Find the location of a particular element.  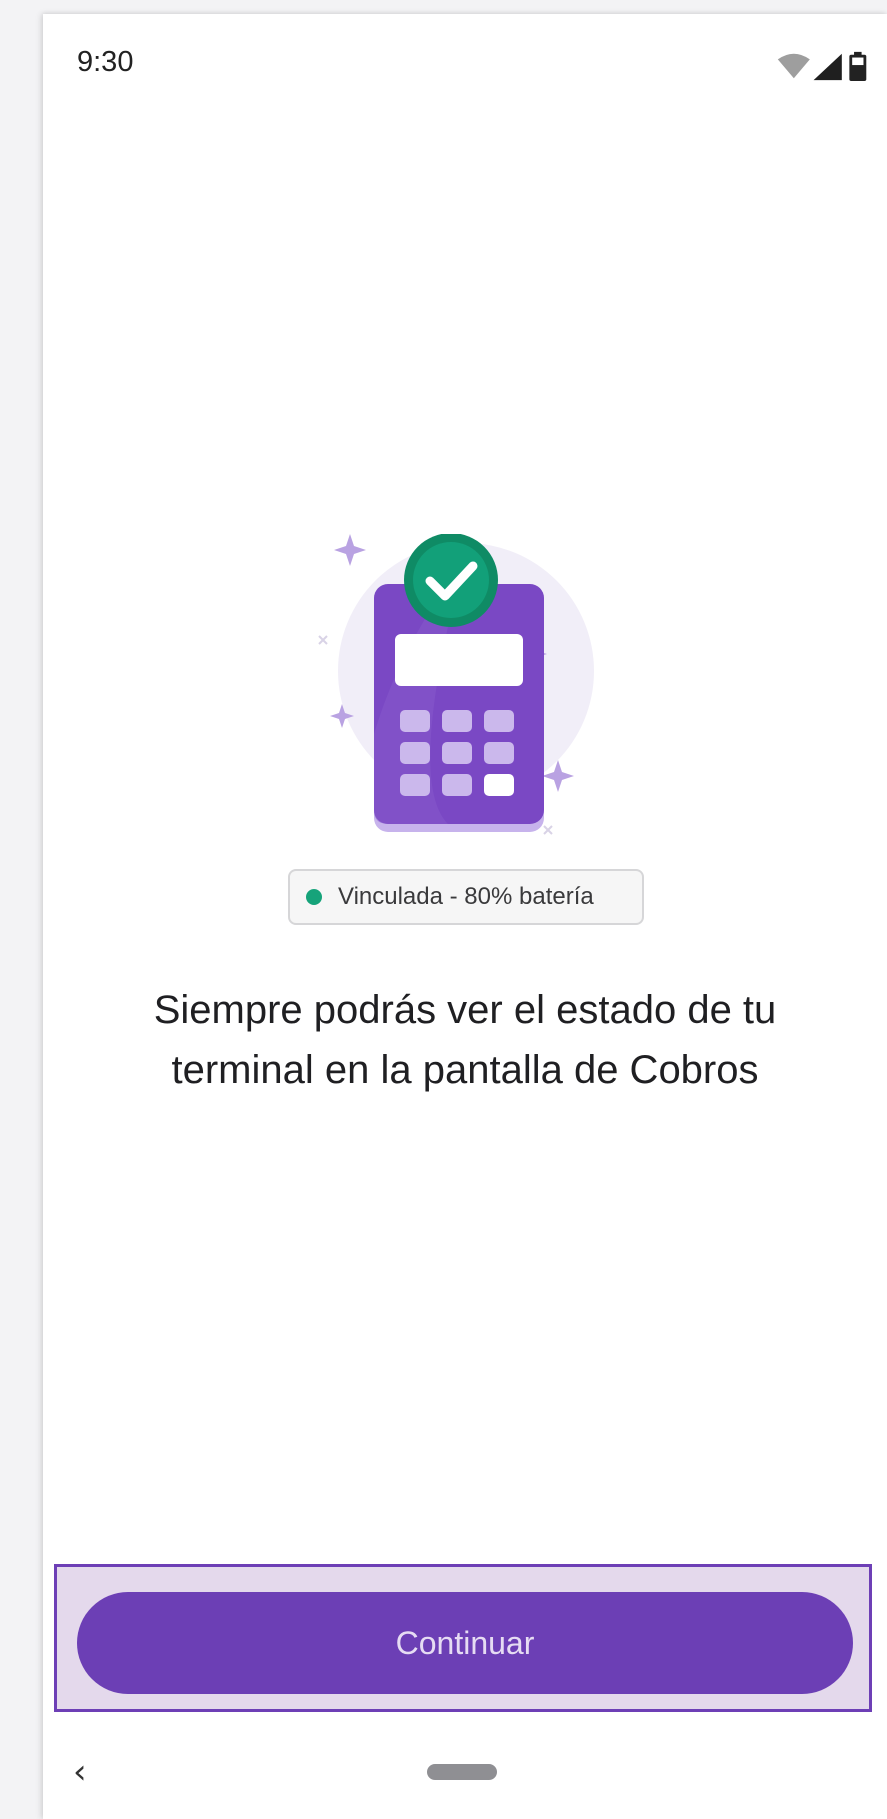

status-icons is located at coordinates (822, 66).